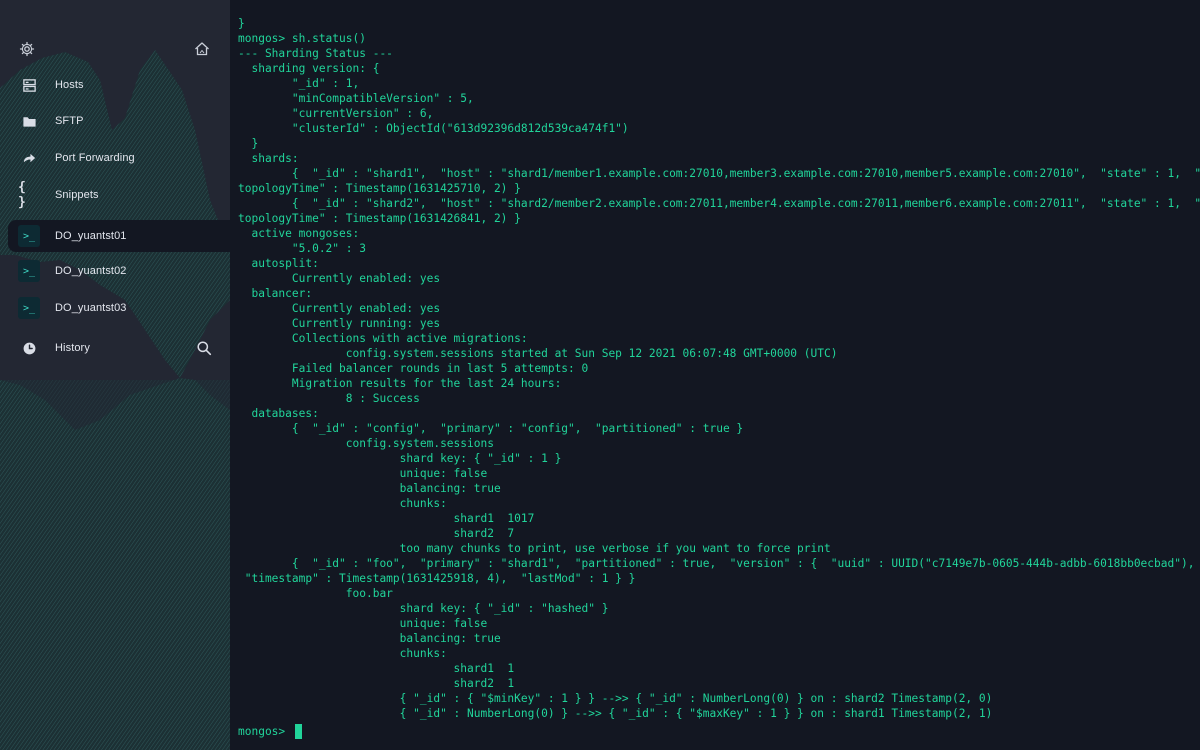 The height and width of the screenshot is (750, 1200). I want to click on terminal-line: mongos> sh.status(), so click(302, 38).